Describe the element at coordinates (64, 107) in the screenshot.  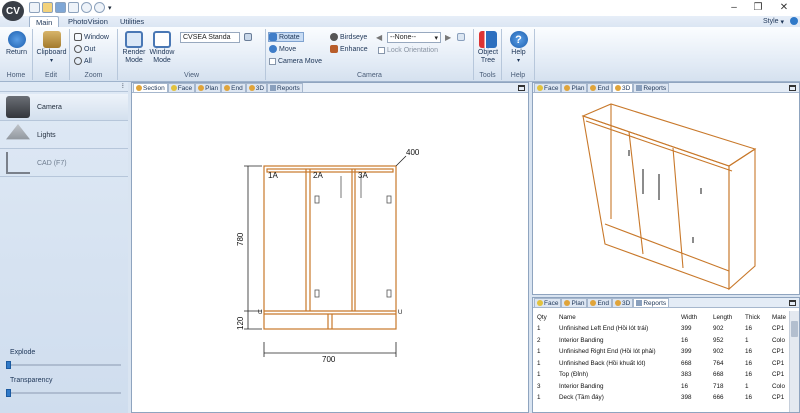
I see `sidebar-item-camera: Camera` at that location.